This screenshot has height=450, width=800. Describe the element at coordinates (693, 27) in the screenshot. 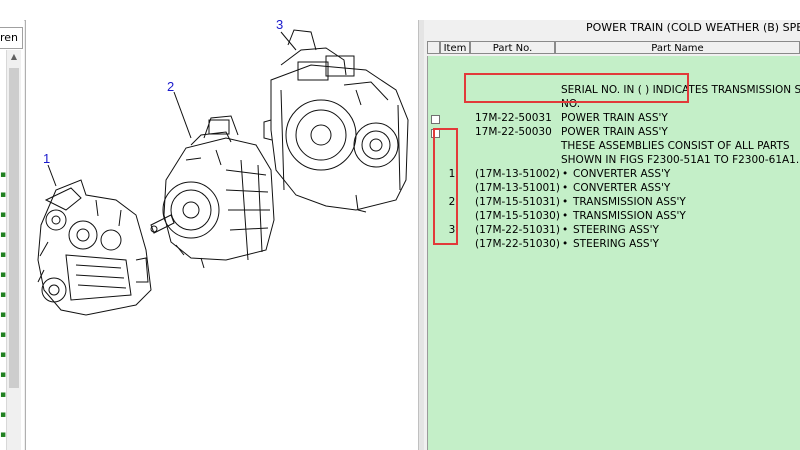

I see `parts-list-title: POWER TRAIN (COLD WEATHER (B) SPEC` at that location.